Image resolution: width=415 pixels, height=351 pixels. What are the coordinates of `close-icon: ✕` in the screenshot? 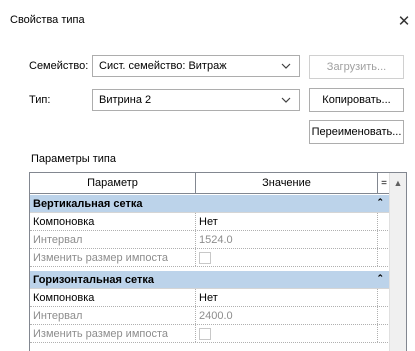 It's located at (404, 21).